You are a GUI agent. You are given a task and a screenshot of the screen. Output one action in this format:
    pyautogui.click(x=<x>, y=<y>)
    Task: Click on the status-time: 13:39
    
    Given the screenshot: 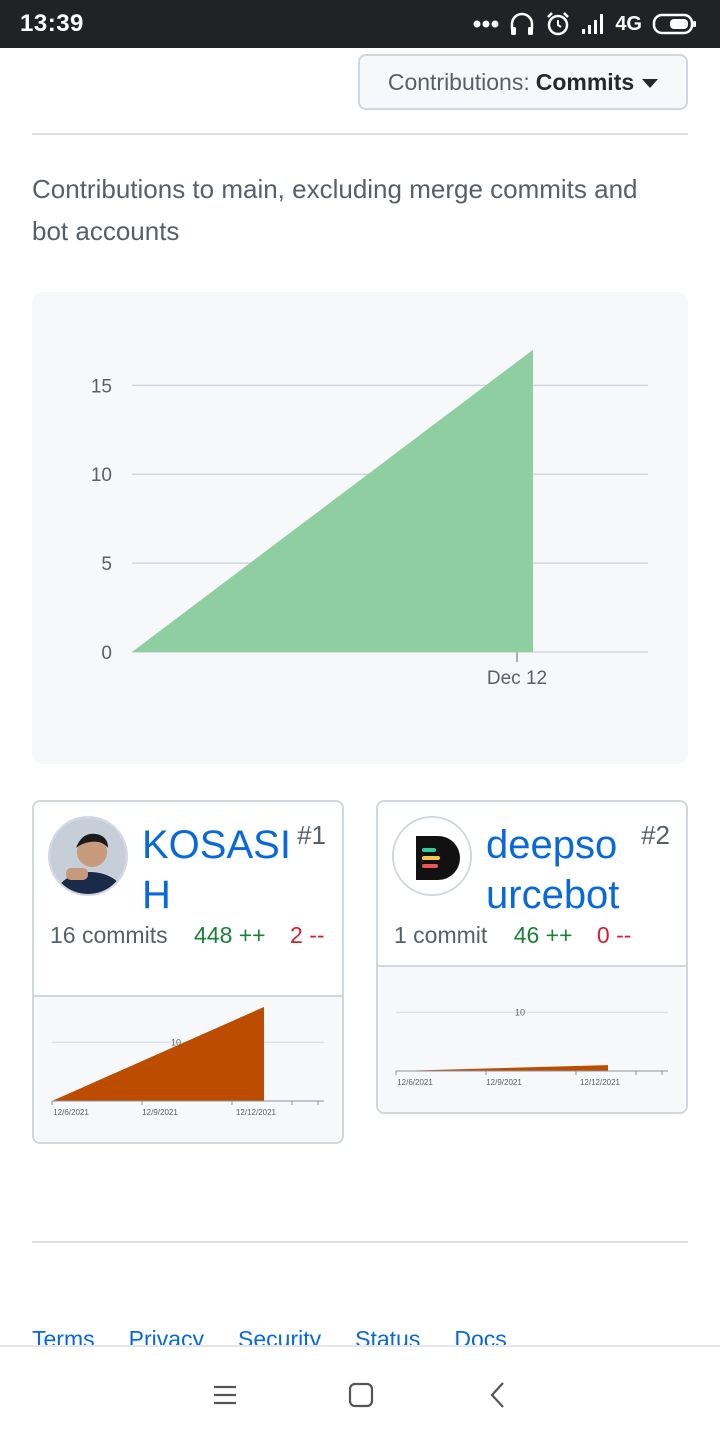 What is the action you would take?
    pyautogui.click(x=52, y=23)
    